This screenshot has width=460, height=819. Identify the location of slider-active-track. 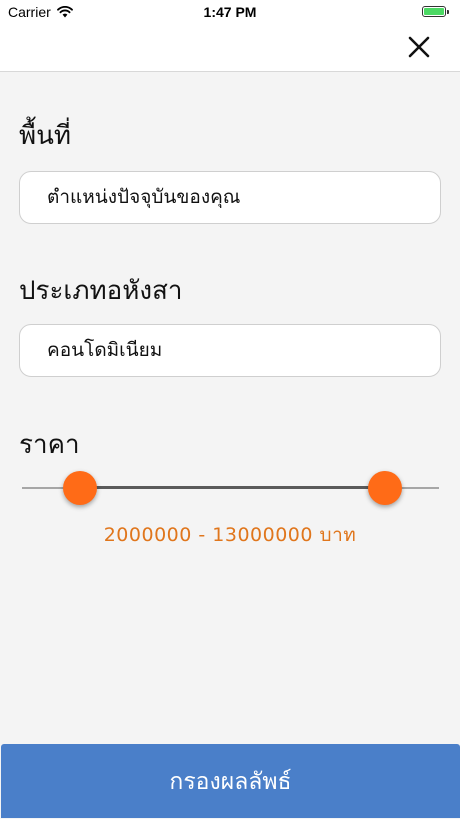
(232, 487).